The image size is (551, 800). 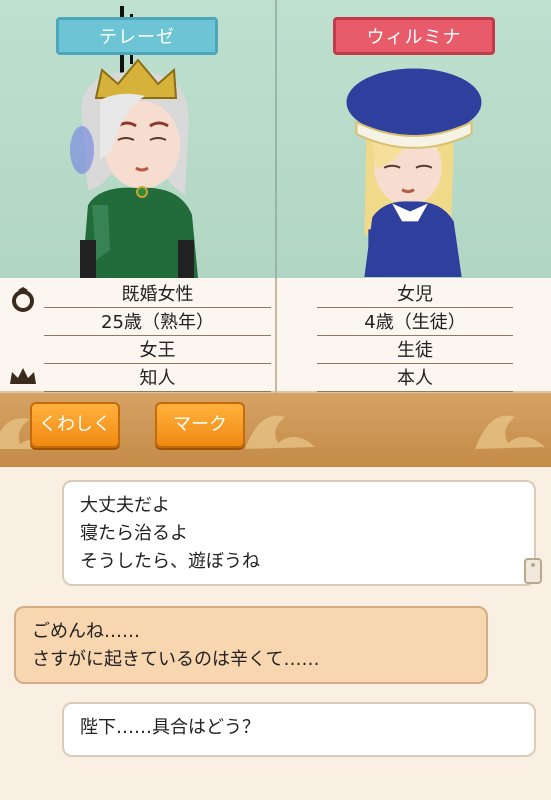 I want to click on message-bubble: 陛下……具合はどう？, so click(x=299, y=729).